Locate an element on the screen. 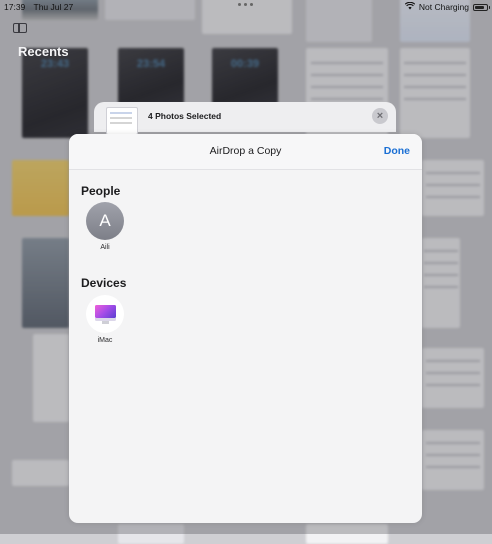 The width and height of the screenshot is (492, 544). status-time: 17:39 is located at coordinates (15, 7).